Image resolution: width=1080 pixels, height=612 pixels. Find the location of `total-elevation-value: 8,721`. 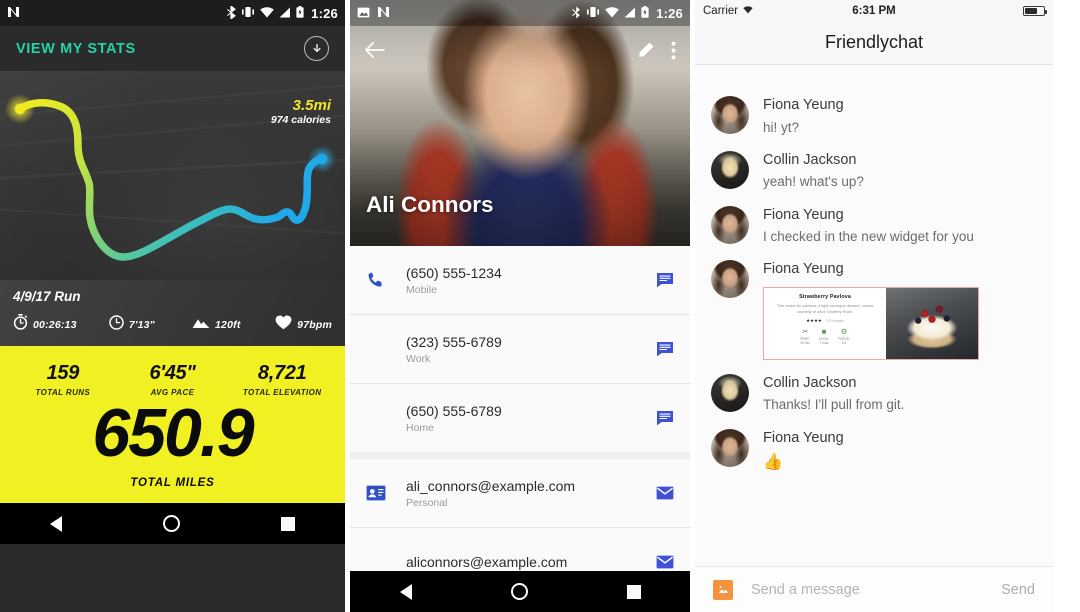

total-elevation-value: 8,721 is located at coordinates (282, 373).